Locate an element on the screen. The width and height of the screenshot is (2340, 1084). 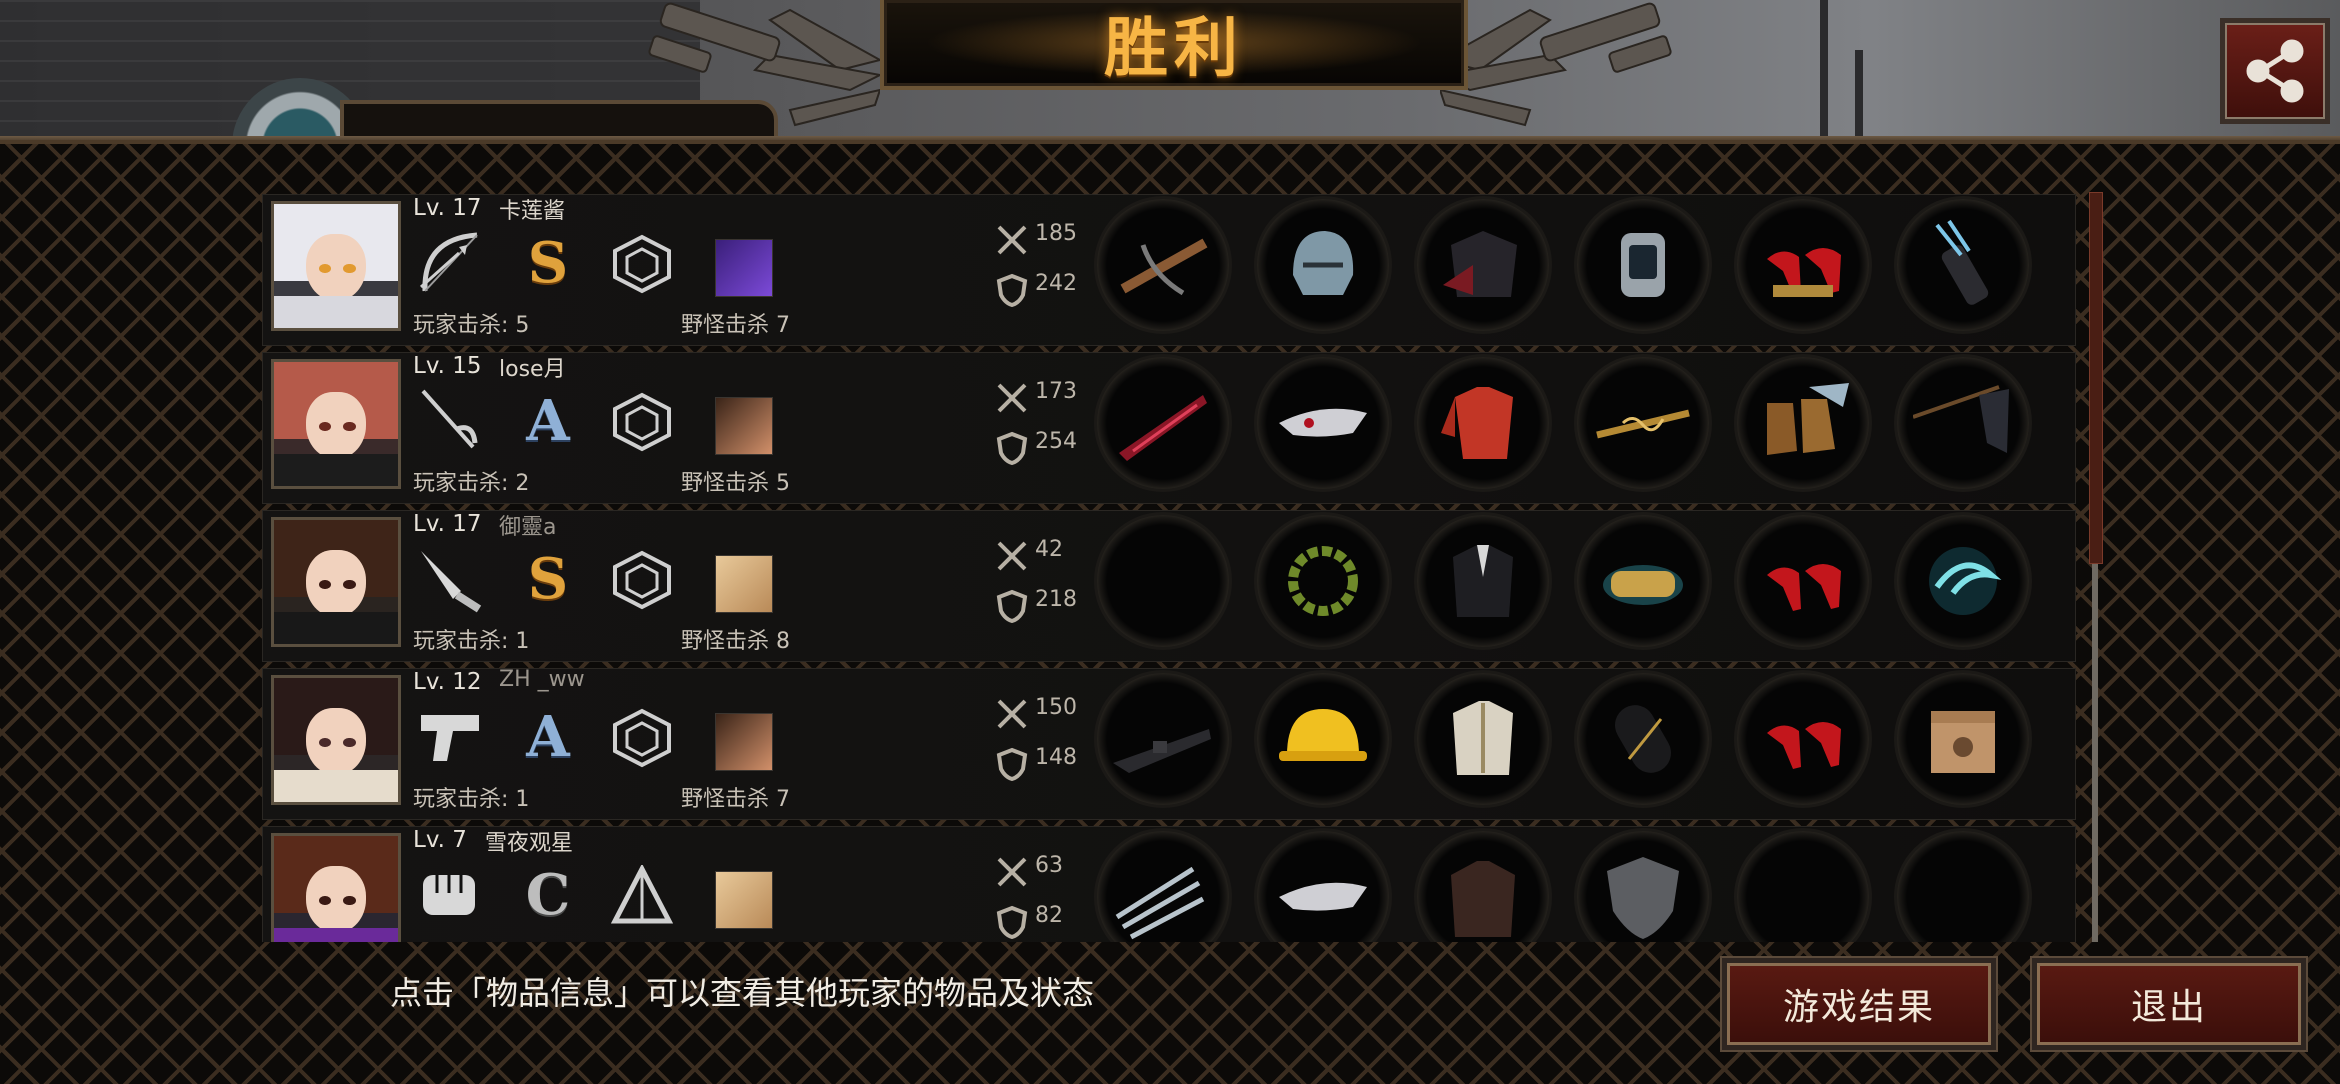
attack-value-wrap: 150 is located at coordinates (1036, 707).